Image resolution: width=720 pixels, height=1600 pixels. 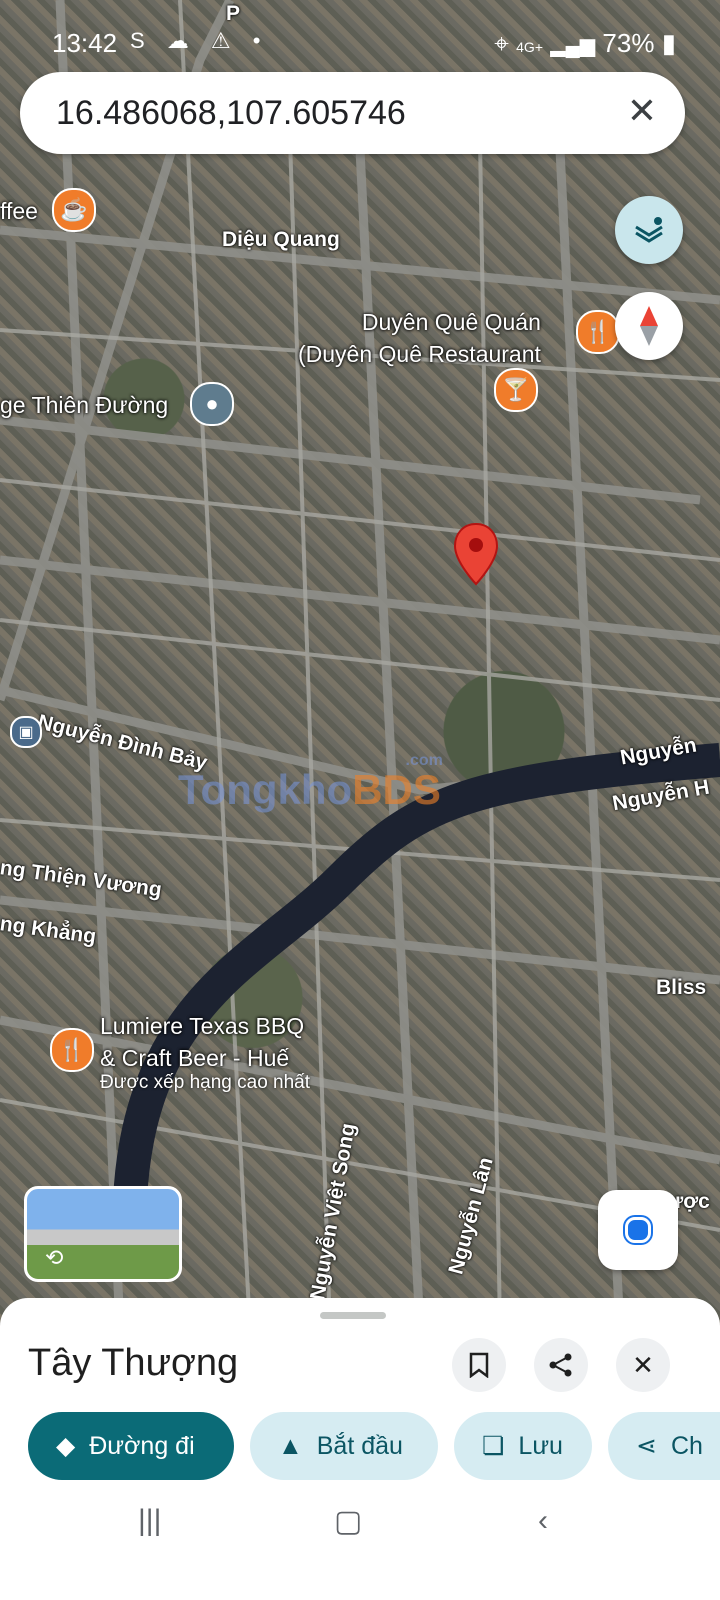 I want to click on share-icon, so click(x=560, y=1365).